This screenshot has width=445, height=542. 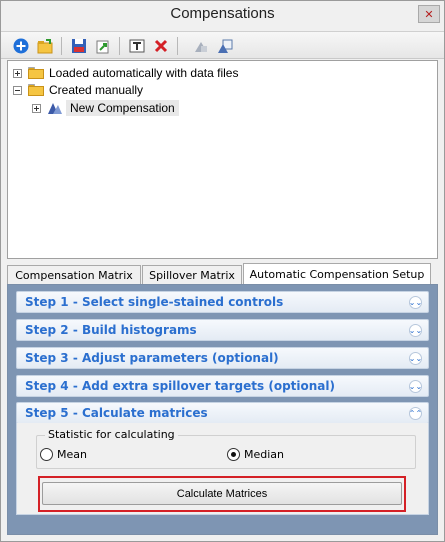 I want to click on save-icon, so click(x=79, y=46).